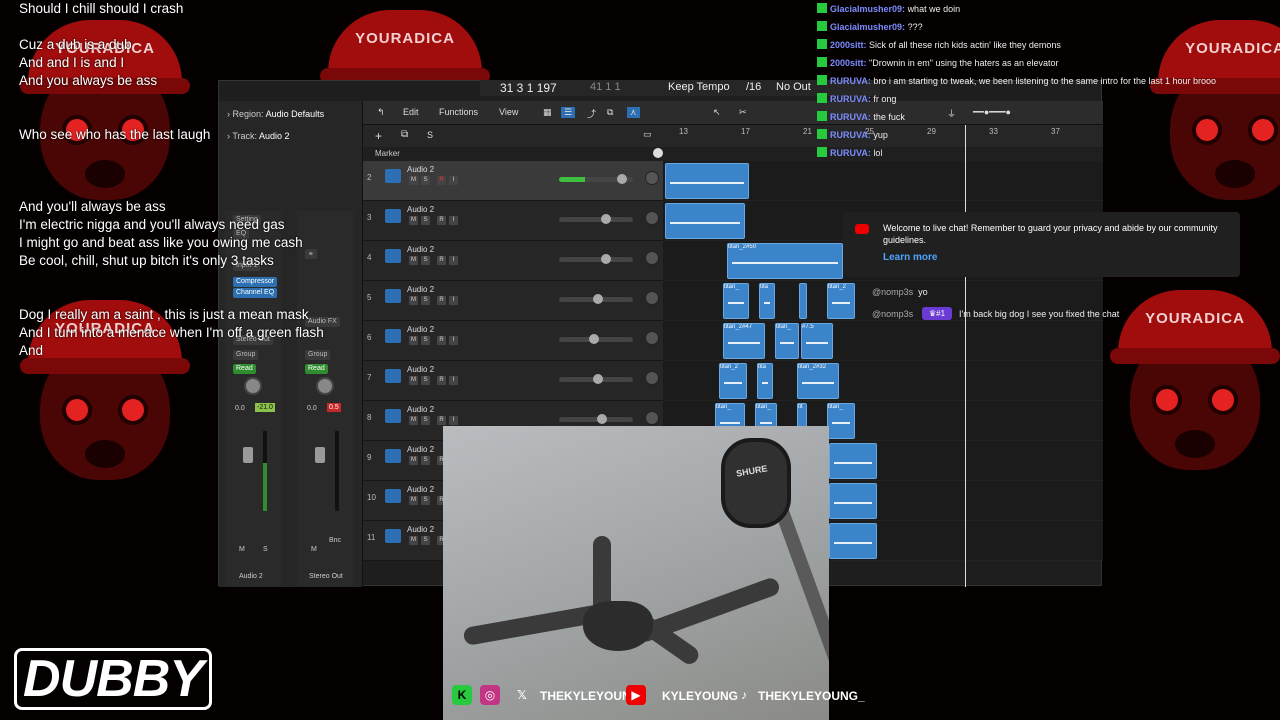 This screenshot has width=1280, height=720. What do you see at coordinates (378, 136) in the screenshot?
I see `add-track-icon: +` at bounding box center [378, 136].